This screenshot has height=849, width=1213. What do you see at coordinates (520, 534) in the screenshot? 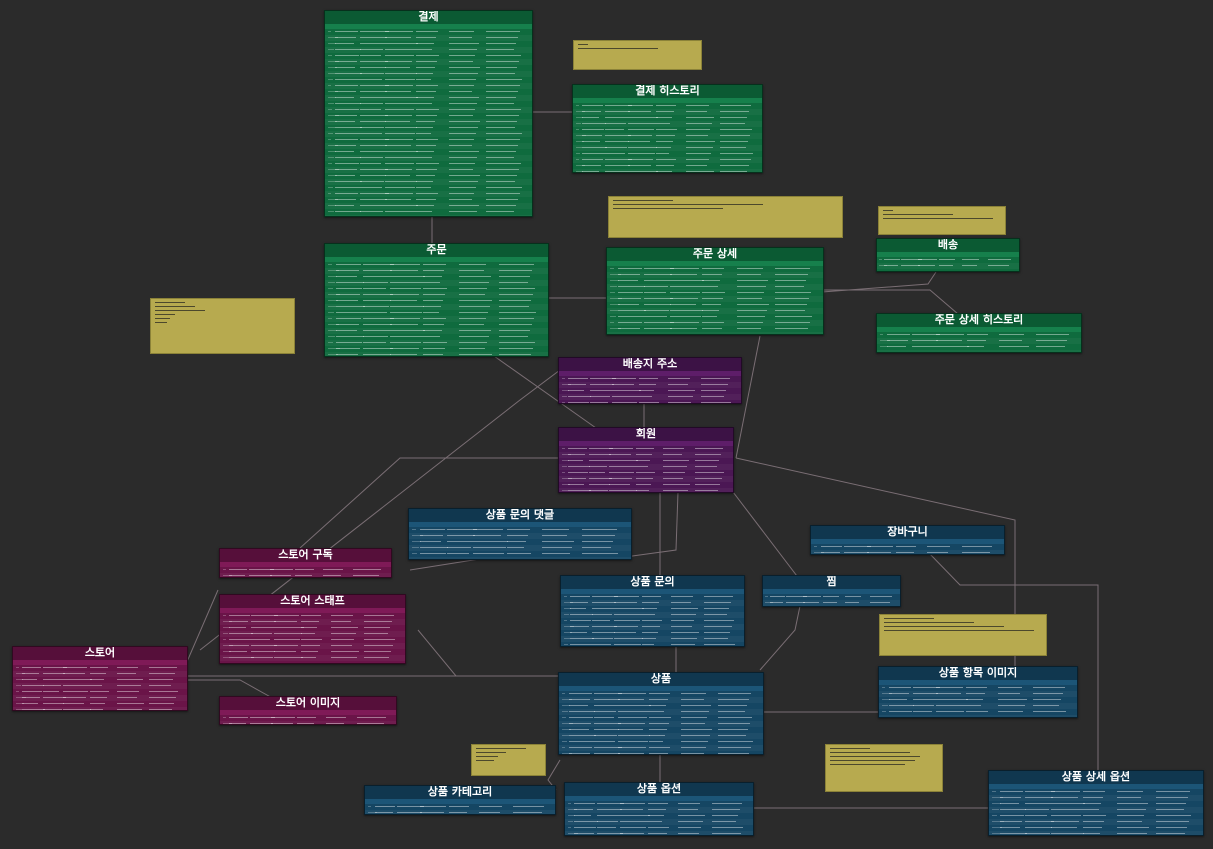
I see `table-product-inquiry-comment: 상품 문의 댓글` at bounding box center [520, 534].